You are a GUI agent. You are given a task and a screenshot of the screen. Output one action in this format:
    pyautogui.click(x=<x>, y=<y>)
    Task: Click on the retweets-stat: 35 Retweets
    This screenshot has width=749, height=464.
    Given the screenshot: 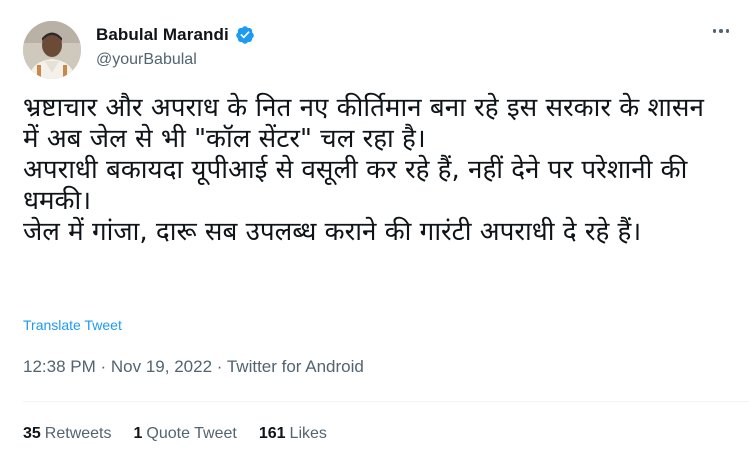 What is the action you would take?
    pyautogui.click(x=67, y=434)
    